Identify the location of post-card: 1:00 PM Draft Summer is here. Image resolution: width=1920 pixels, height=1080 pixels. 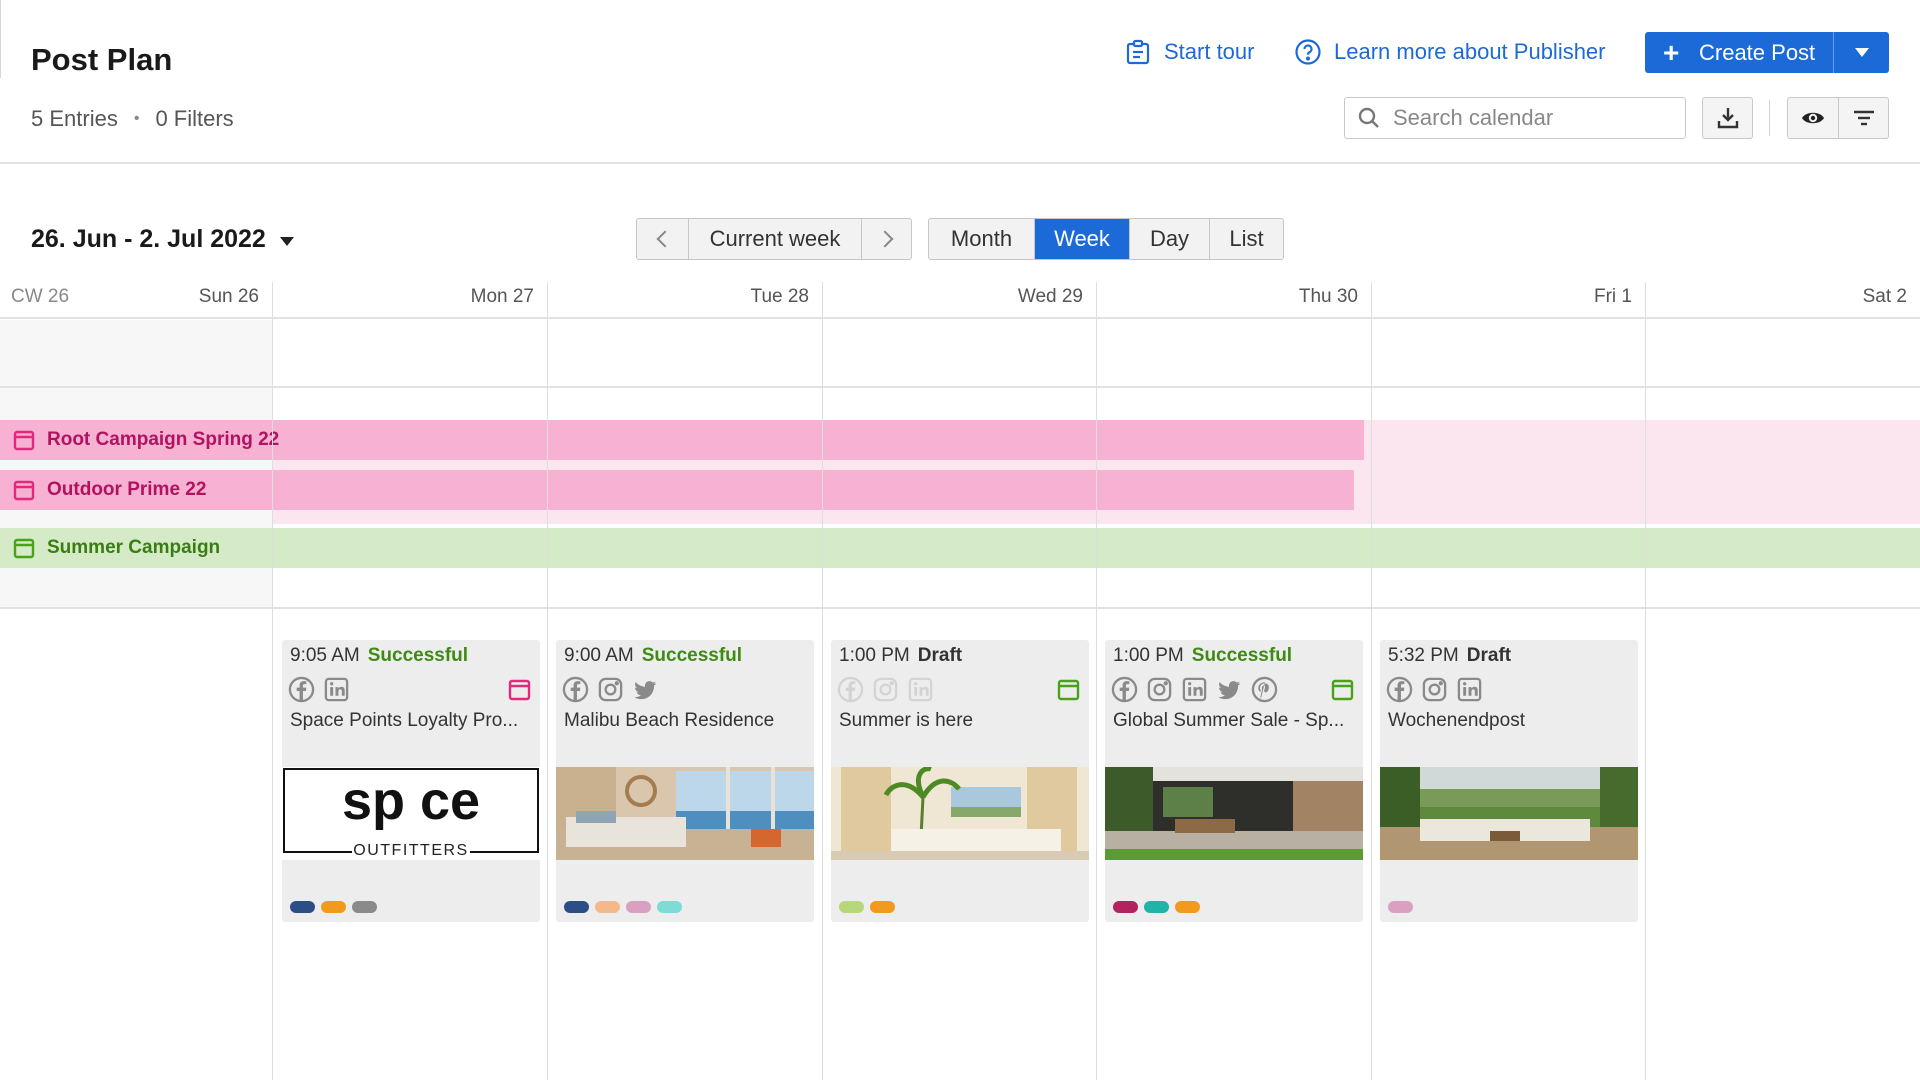
(960, 781).